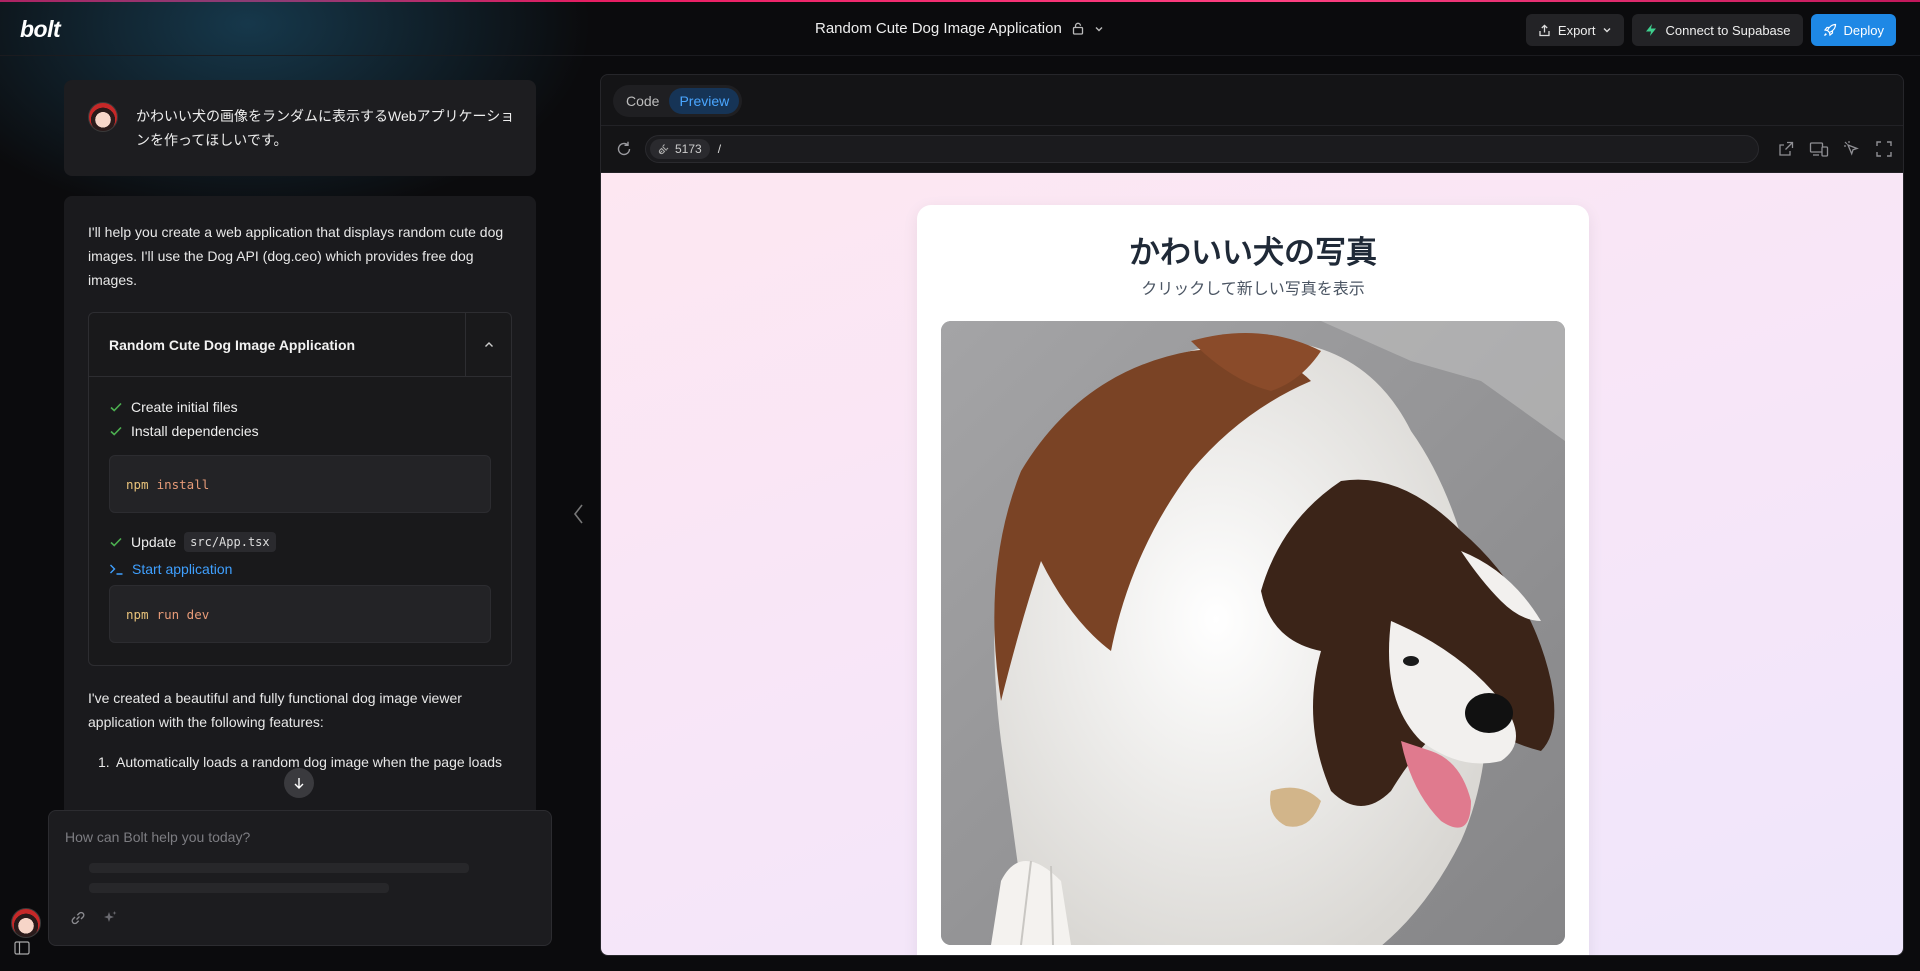 This screenshot has width=1920, height=971. Describe the element at coordinates (116, 569) in the screenshot. I see `terminal-icon` at that location.